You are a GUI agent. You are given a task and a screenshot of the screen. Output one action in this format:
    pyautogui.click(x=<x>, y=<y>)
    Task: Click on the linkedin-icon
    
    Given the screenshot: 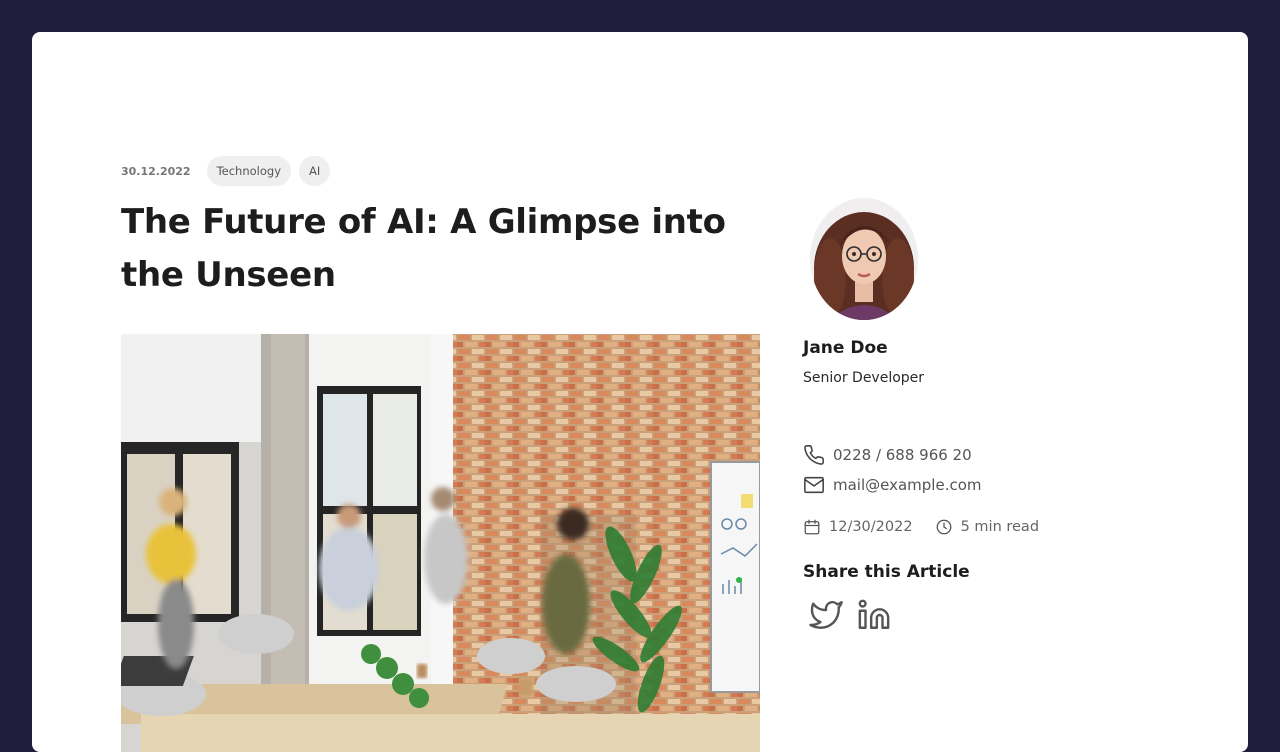 What is the action you would take?
    pyautogui.click(x=874, y=614)
    